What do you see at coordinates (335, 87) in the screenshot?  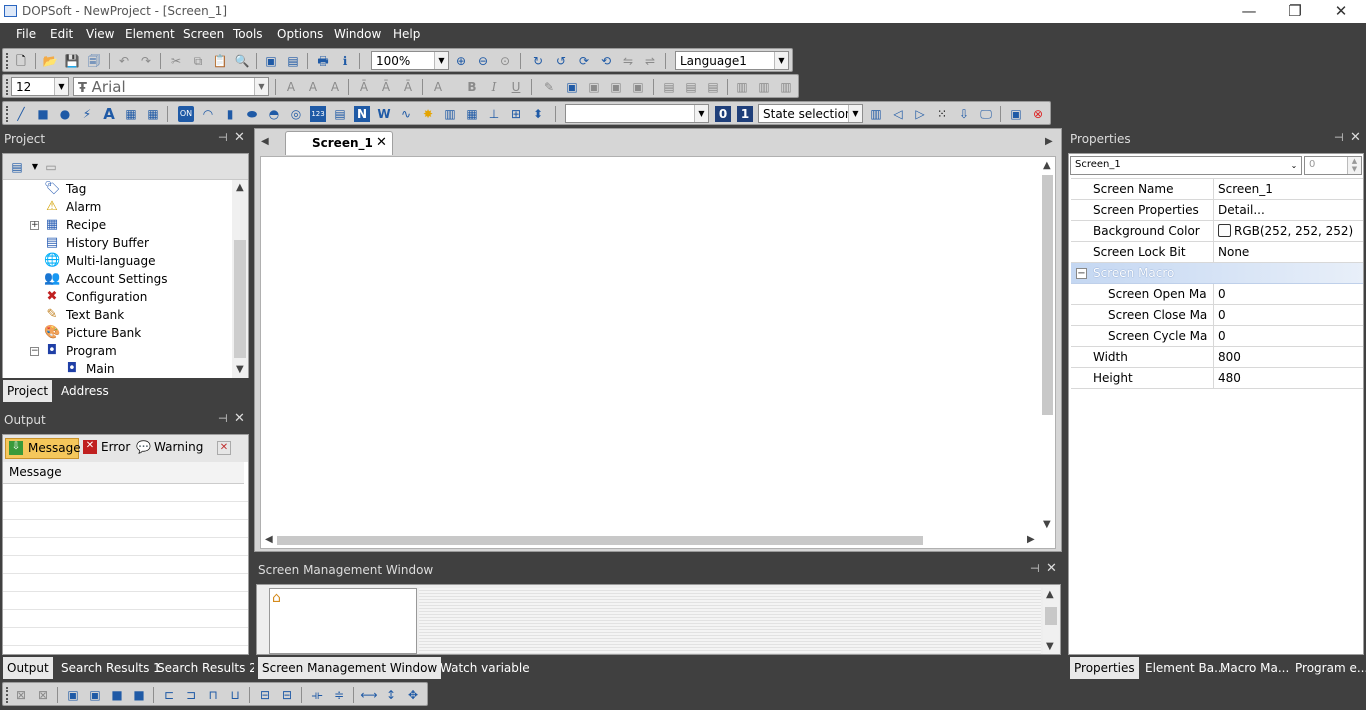 I see `font-shrink-icon: A` at bounding box center [335, 87].